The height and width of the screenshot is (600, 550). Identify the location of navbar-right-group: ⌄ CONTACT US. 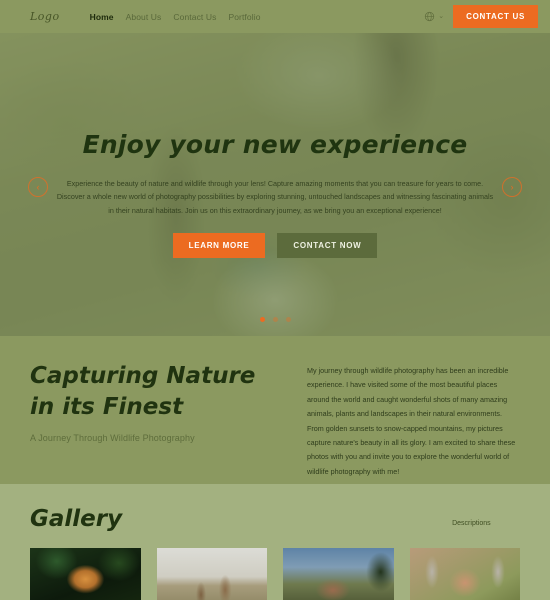
(481, 16).